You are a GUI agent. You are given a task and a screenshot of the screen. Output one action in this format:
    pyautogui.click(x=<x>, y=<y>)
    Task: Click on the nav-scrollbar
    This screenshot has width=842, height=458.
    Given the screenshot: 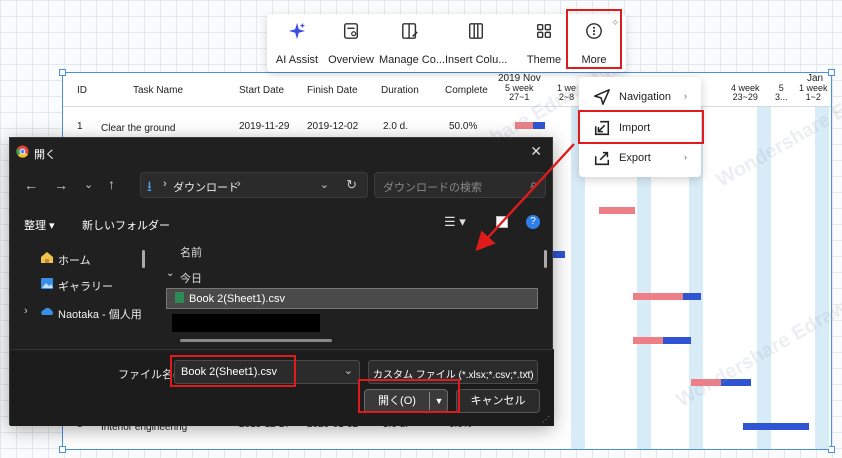 What is the action you would take?
    pyautogui.click(x=143, y=259)
    